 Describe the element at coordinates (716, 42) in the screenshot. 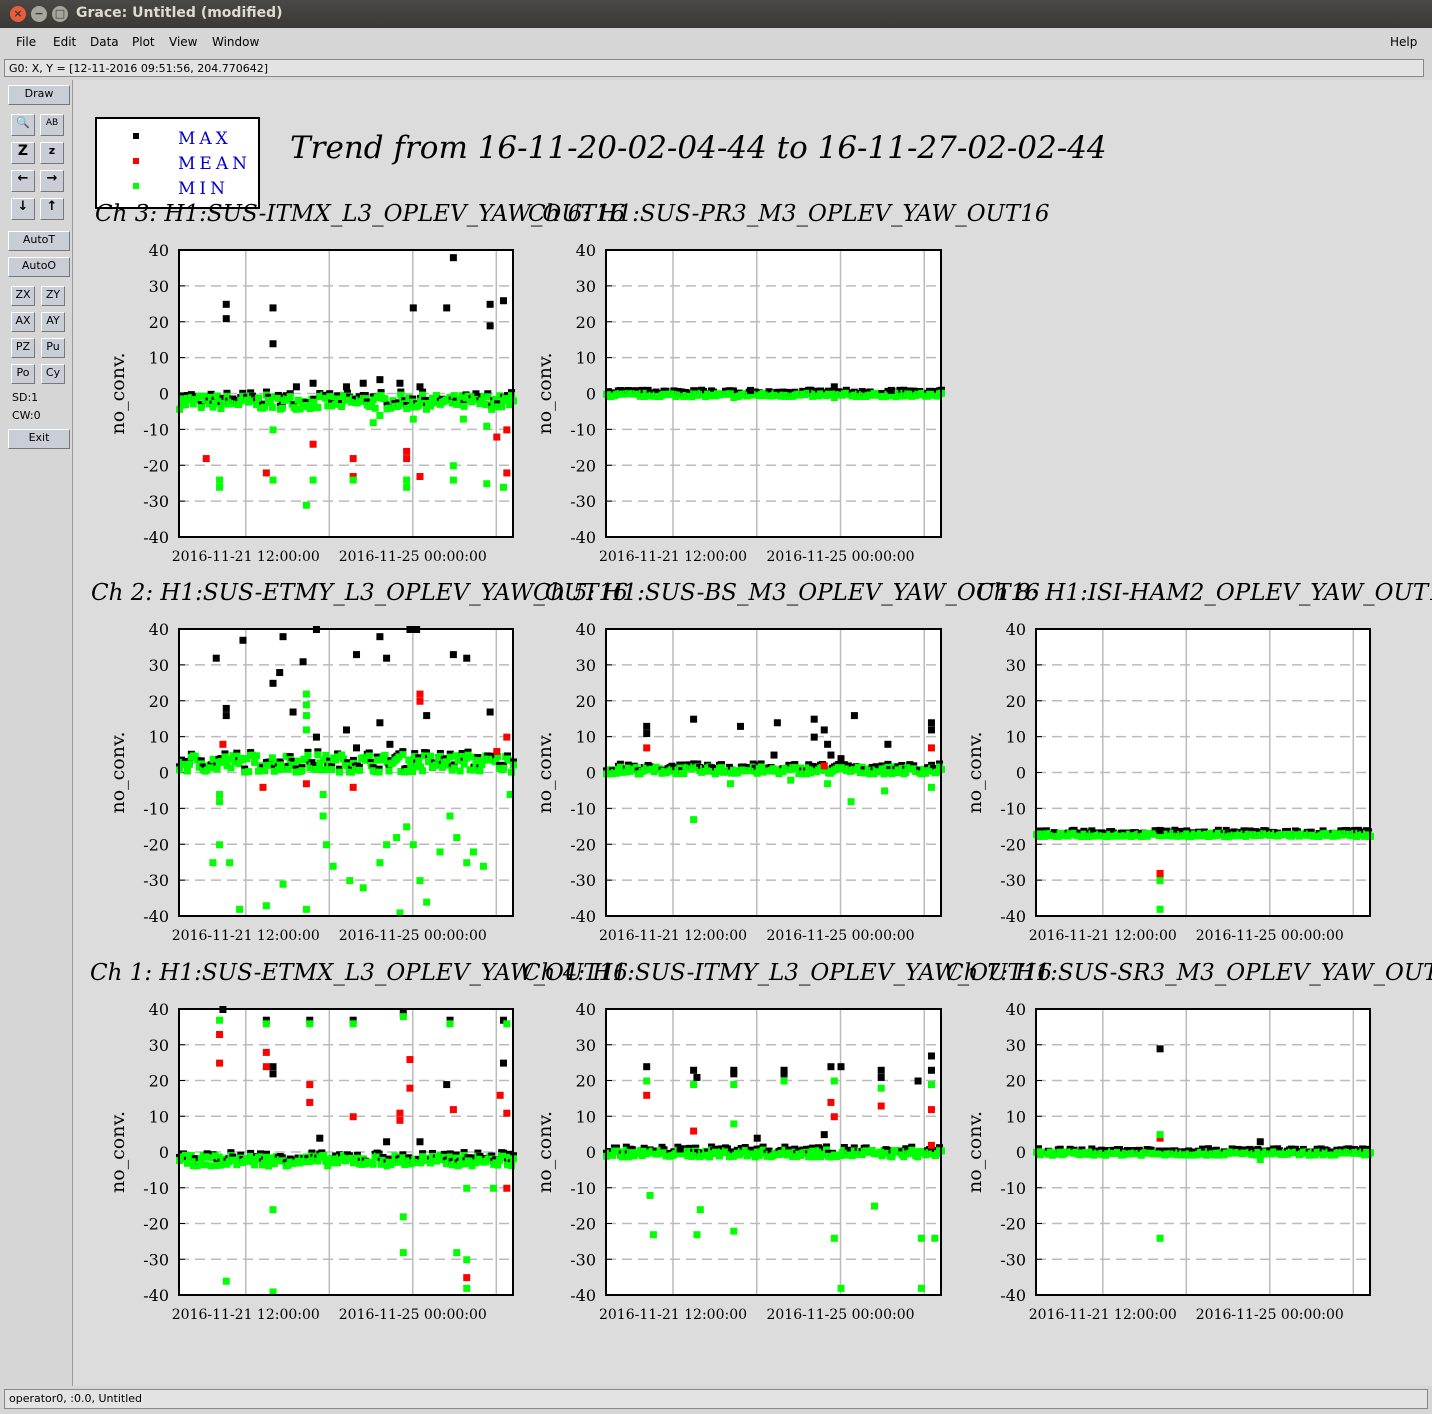

I see `menubar: File Edit Data Plot View Window Help` at that location.